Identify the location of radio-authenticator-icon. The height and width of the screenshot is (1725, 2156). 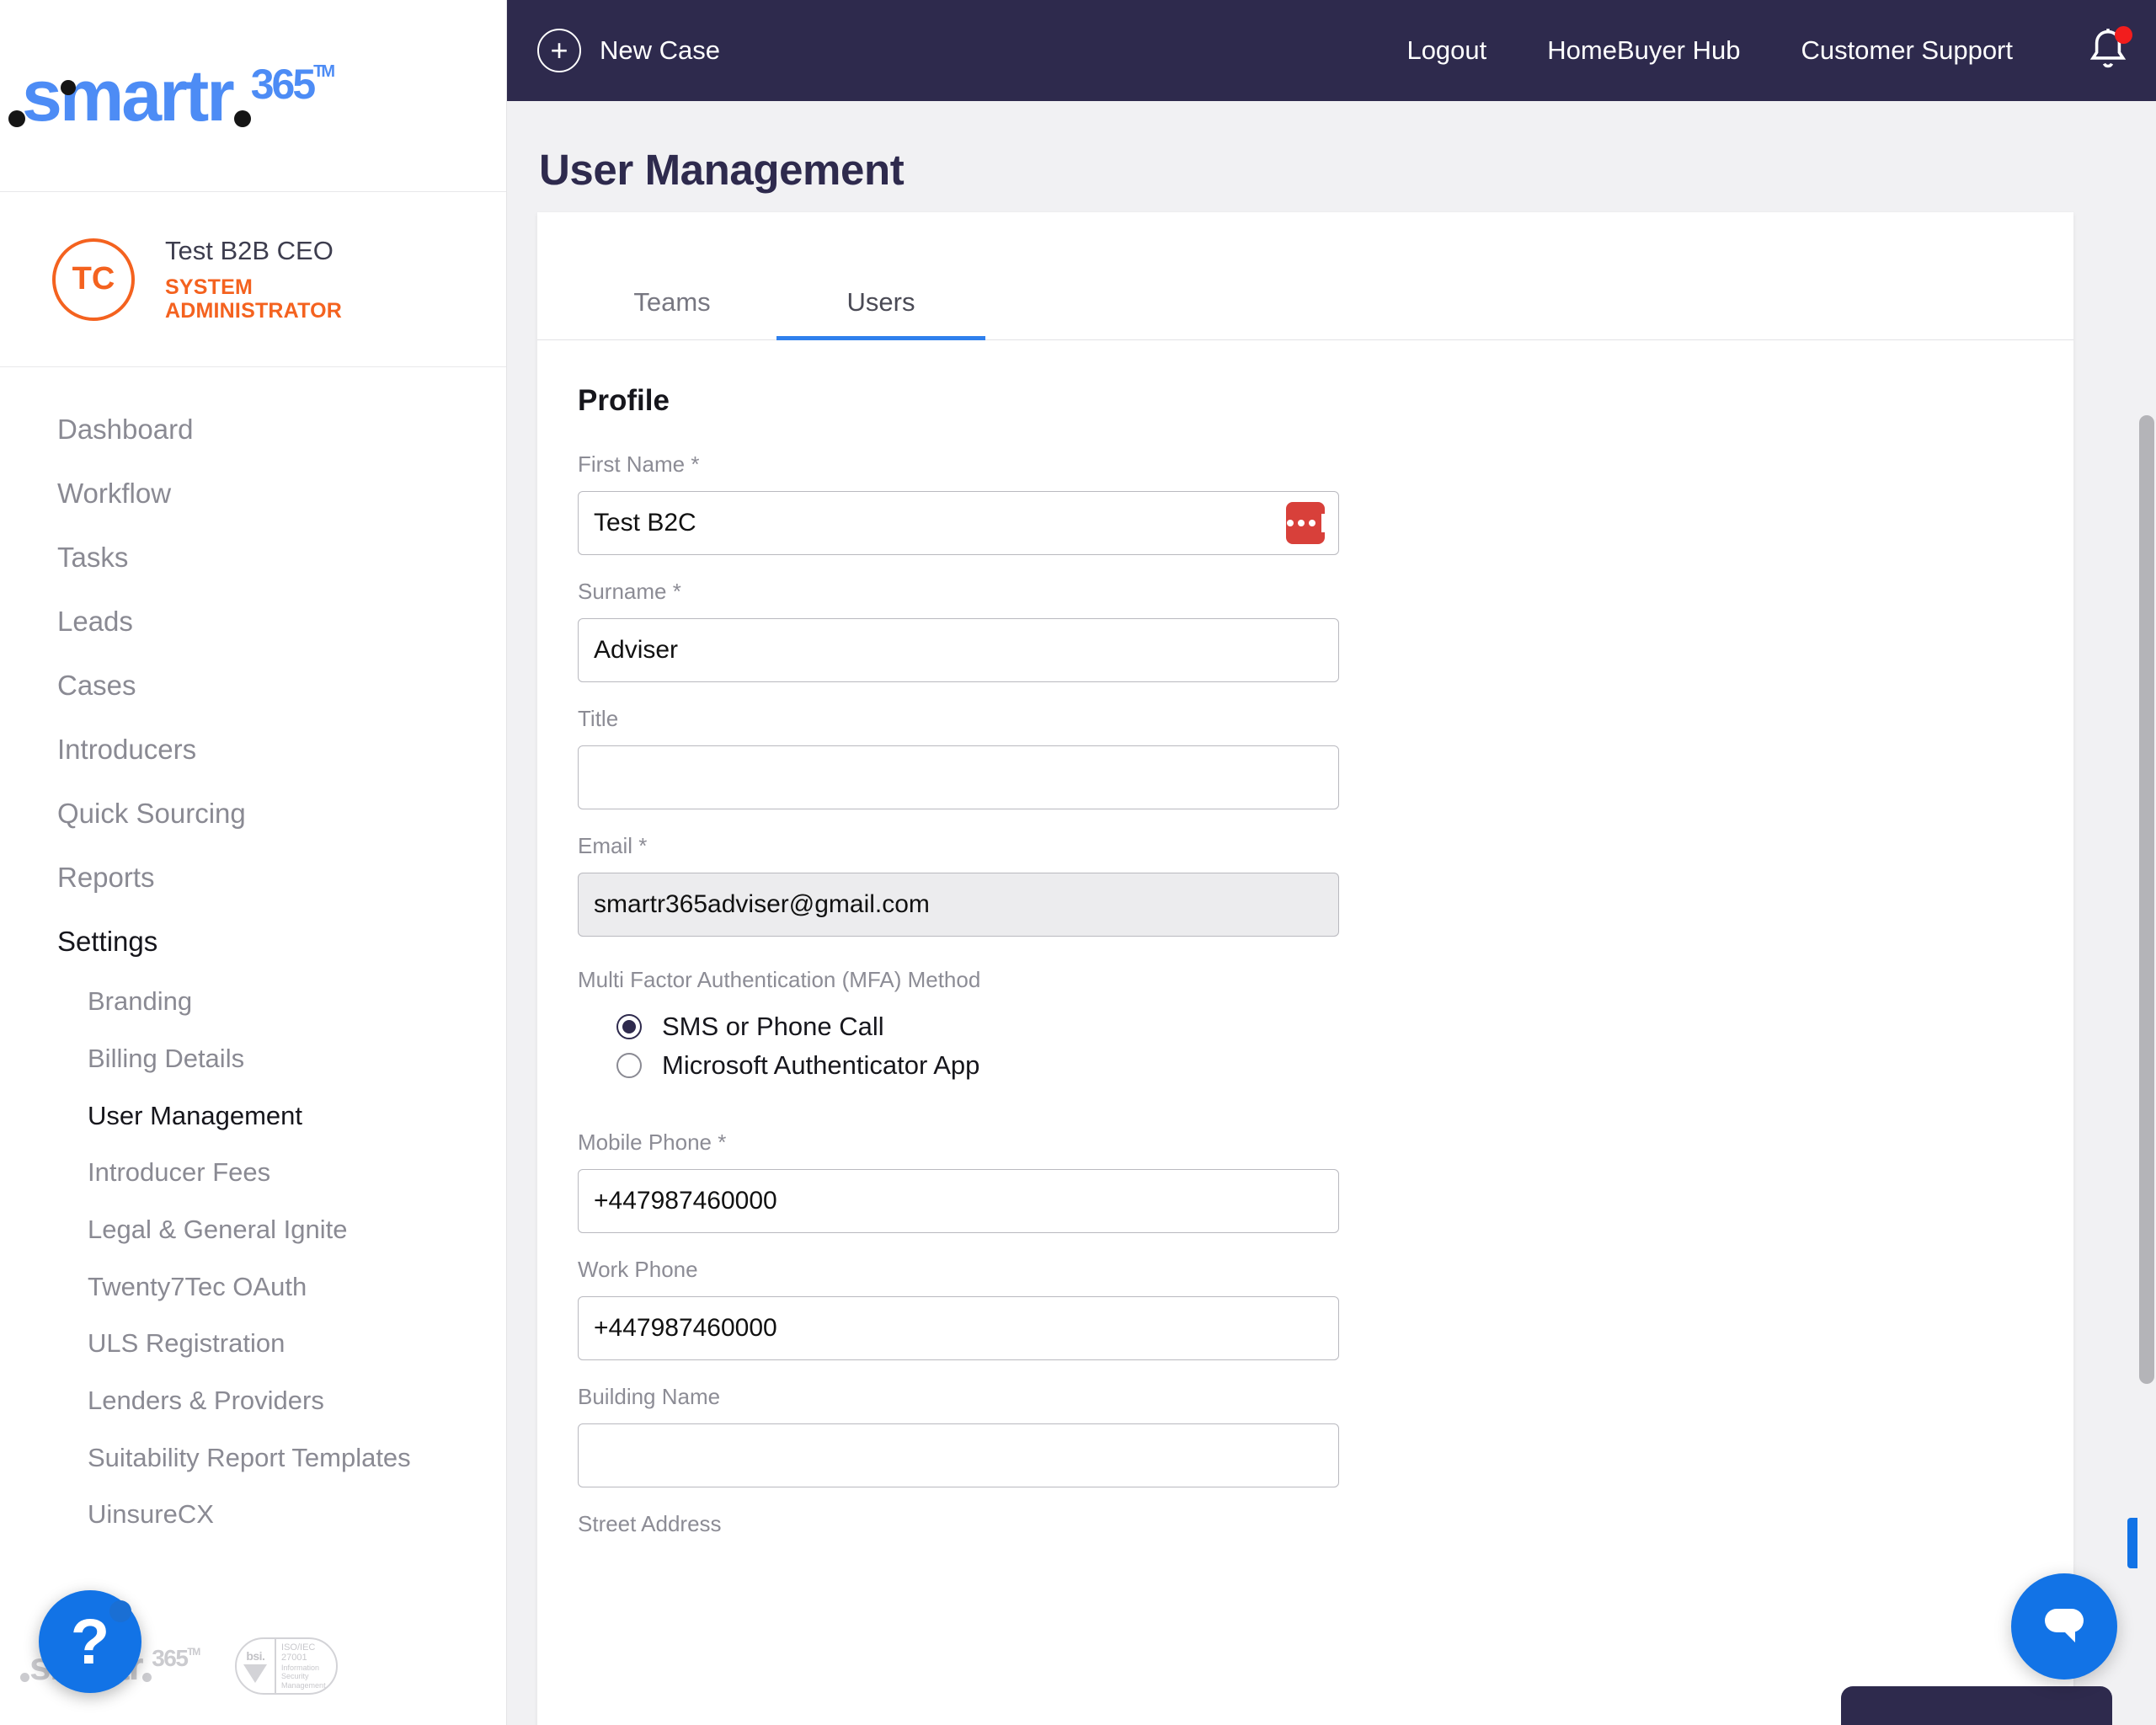
(629, 1065).